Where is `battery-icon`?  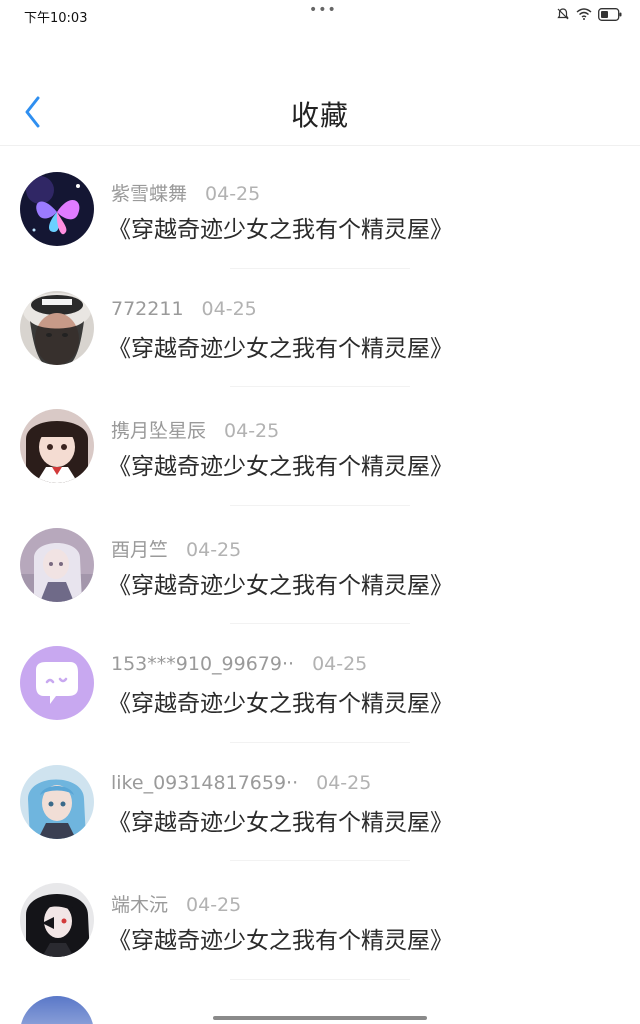
battery-icon is located at coordinates (610, 14).